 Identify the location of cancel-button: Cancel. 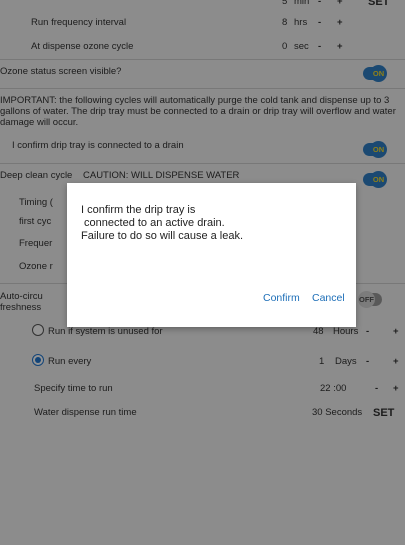
(328, 298).